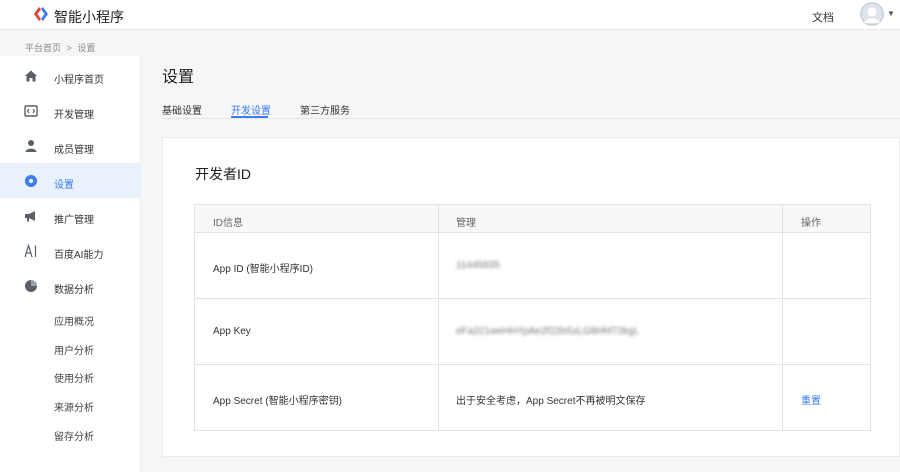 This screenshot has width=900, height=472. I want to click on sidebar-item-home: 小程序首页, so click(70, 75).